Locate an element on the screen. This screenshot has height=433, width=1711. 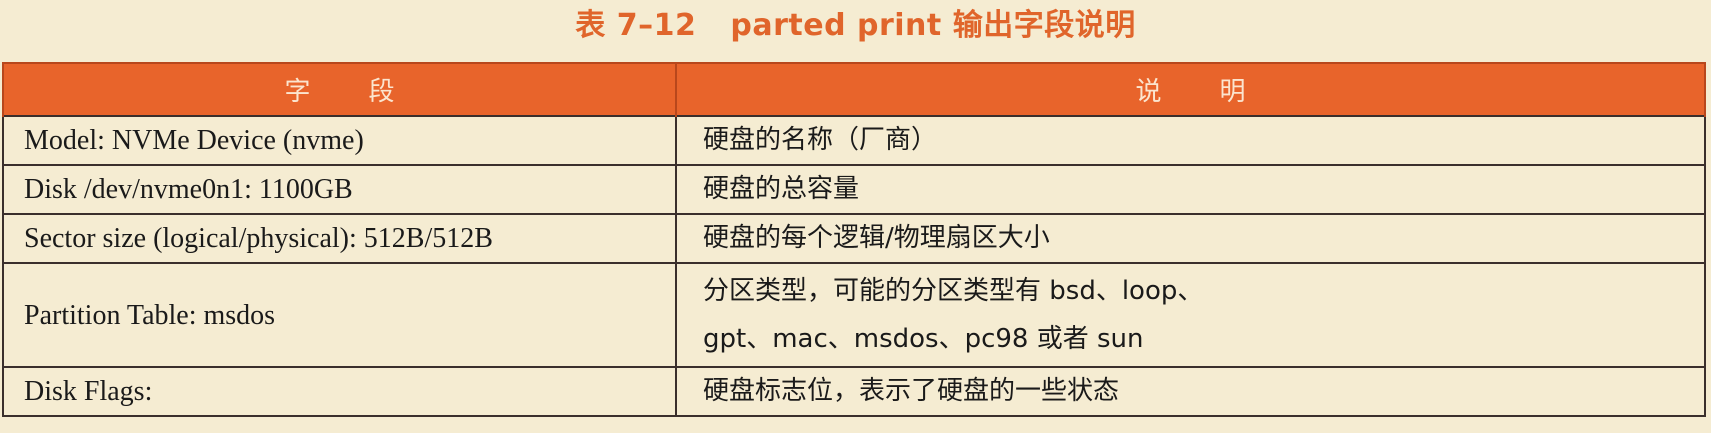
description-line: 硬盘的总容量 is located at coordinates (781, 189).